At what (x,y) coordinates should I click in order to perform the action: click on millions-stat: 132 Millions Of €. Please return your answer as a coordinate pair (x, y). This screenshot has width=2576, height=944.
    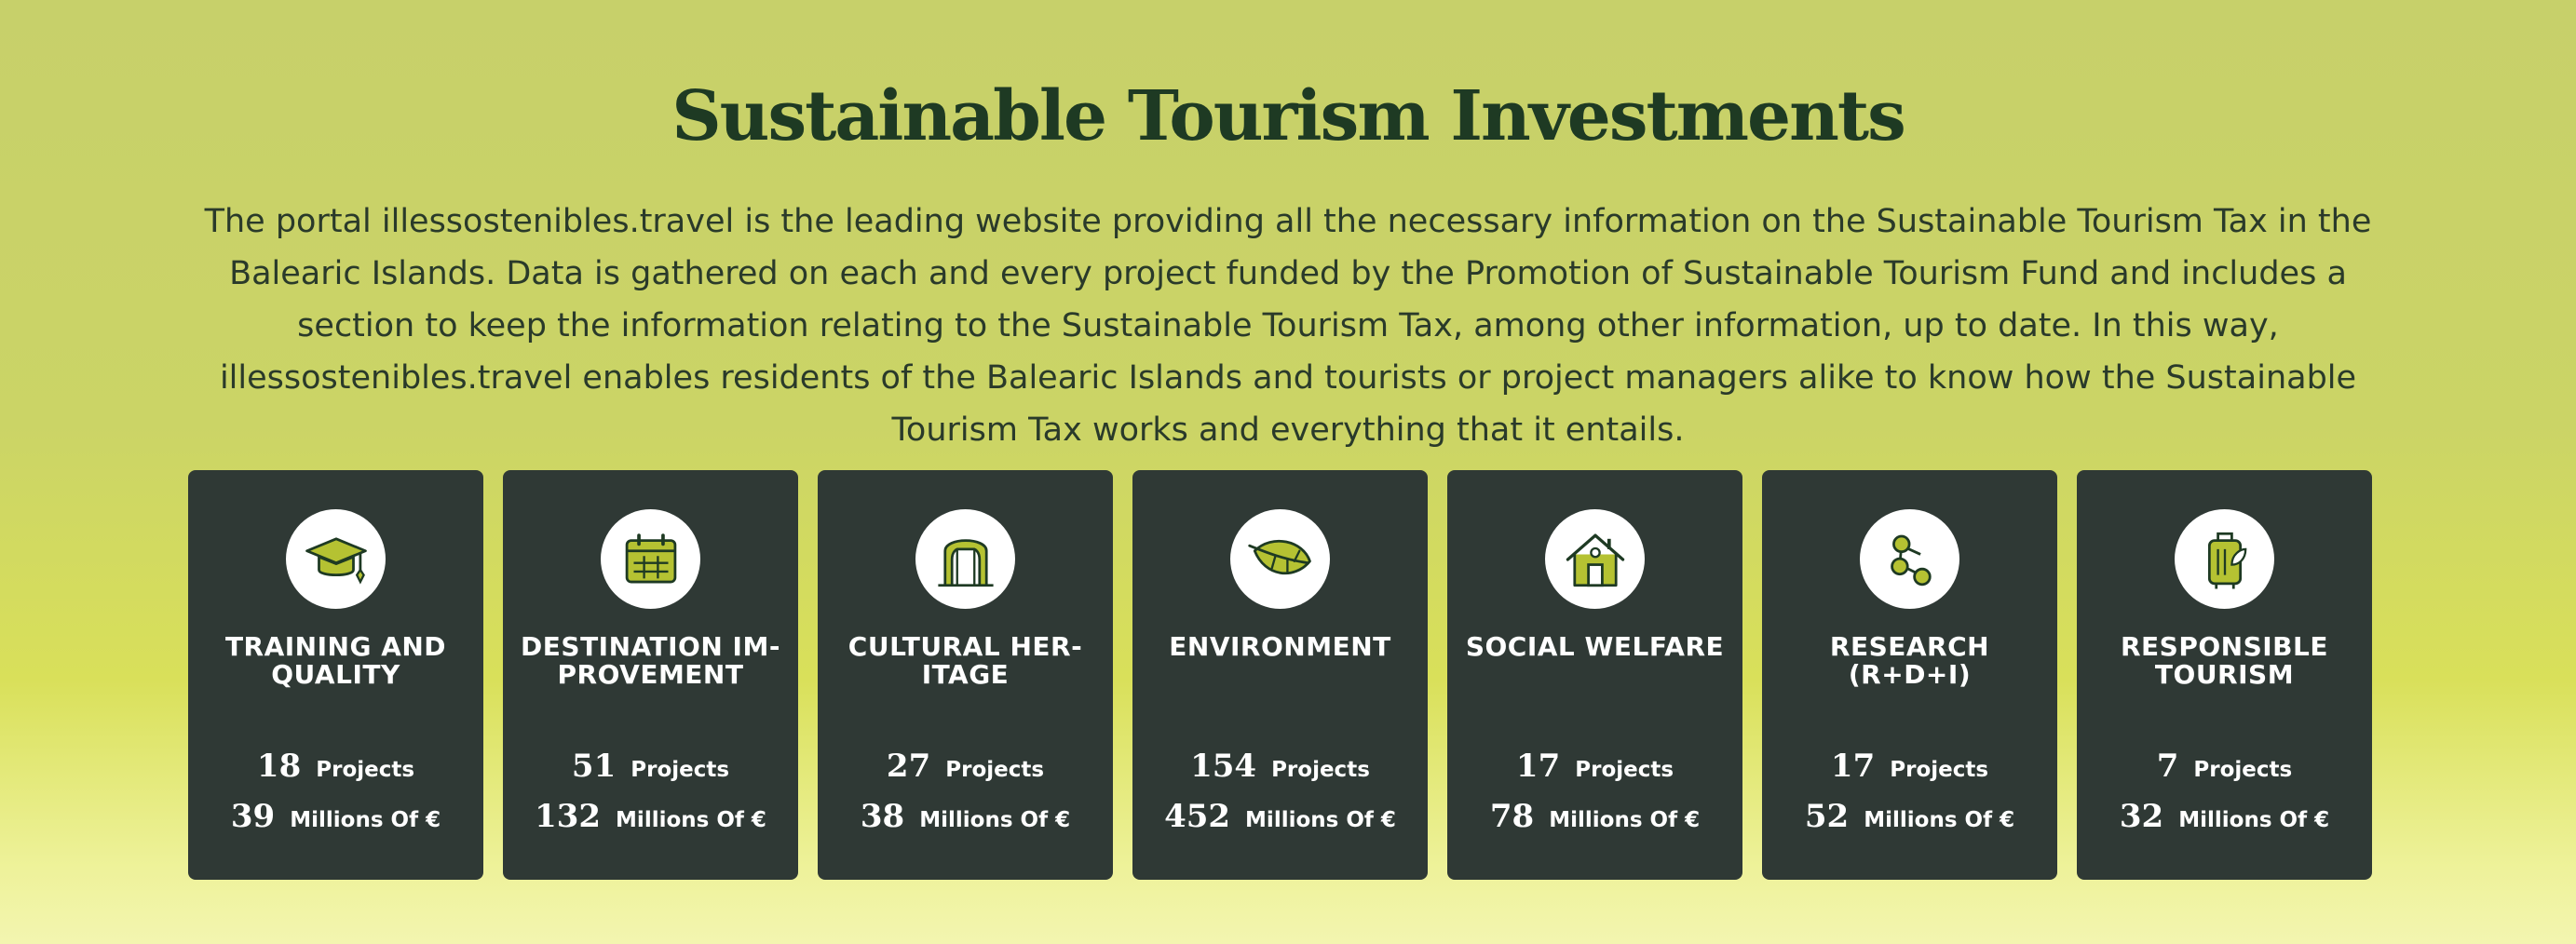
    Looking at the image, I should click on (650, 816).